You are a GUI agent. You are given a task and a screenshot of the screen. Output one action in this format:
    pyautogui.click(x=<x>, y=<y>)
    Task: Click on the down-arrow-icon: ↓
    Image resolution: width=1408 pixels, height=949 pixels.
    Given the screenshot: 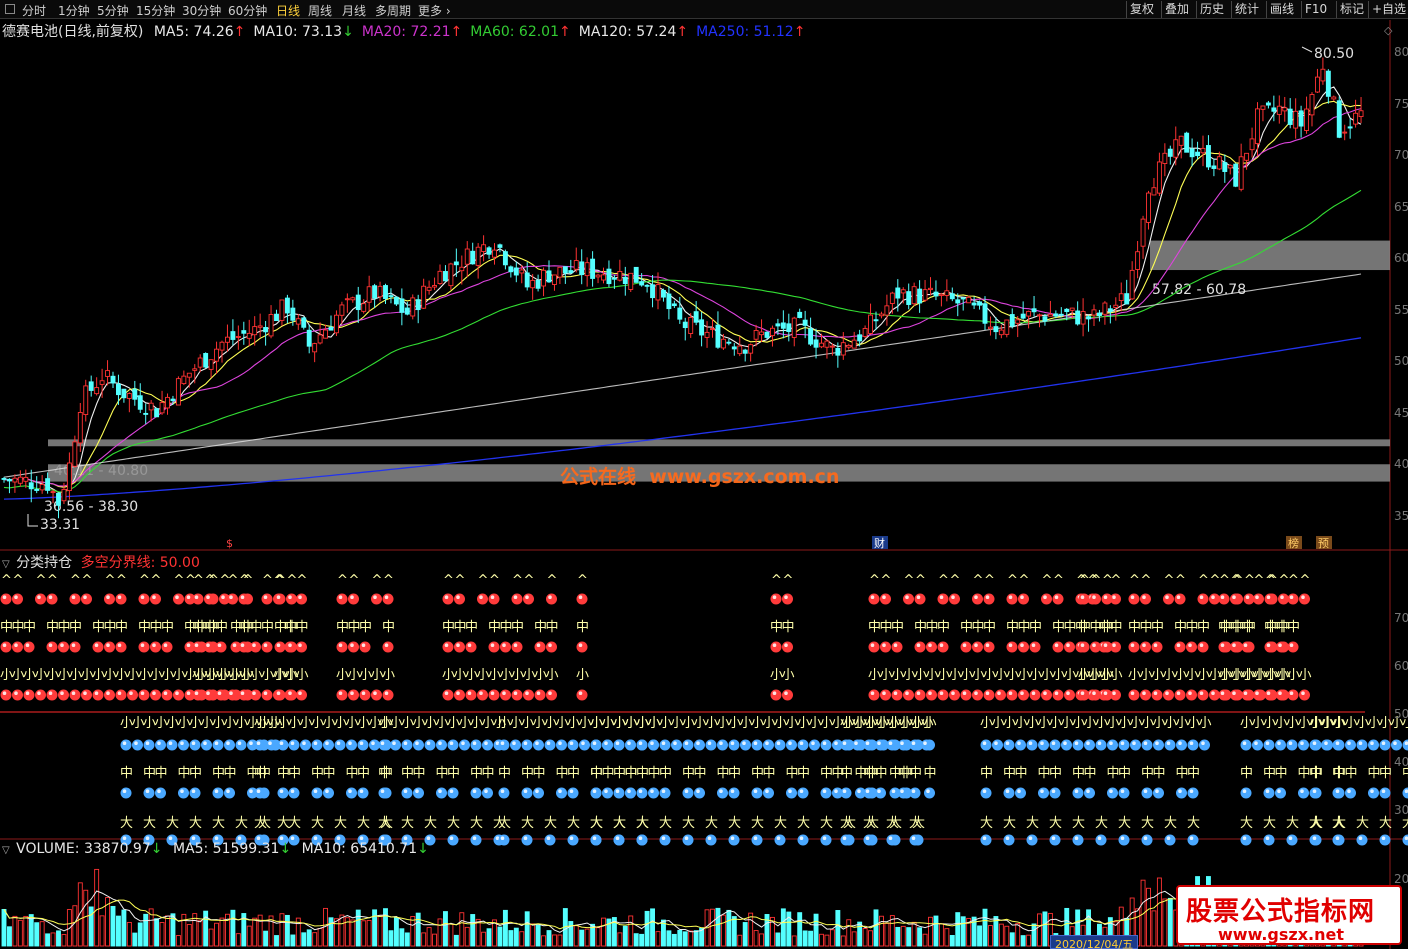 What is the action you would take?
    pyautogui.click(x=423, y=849)
    